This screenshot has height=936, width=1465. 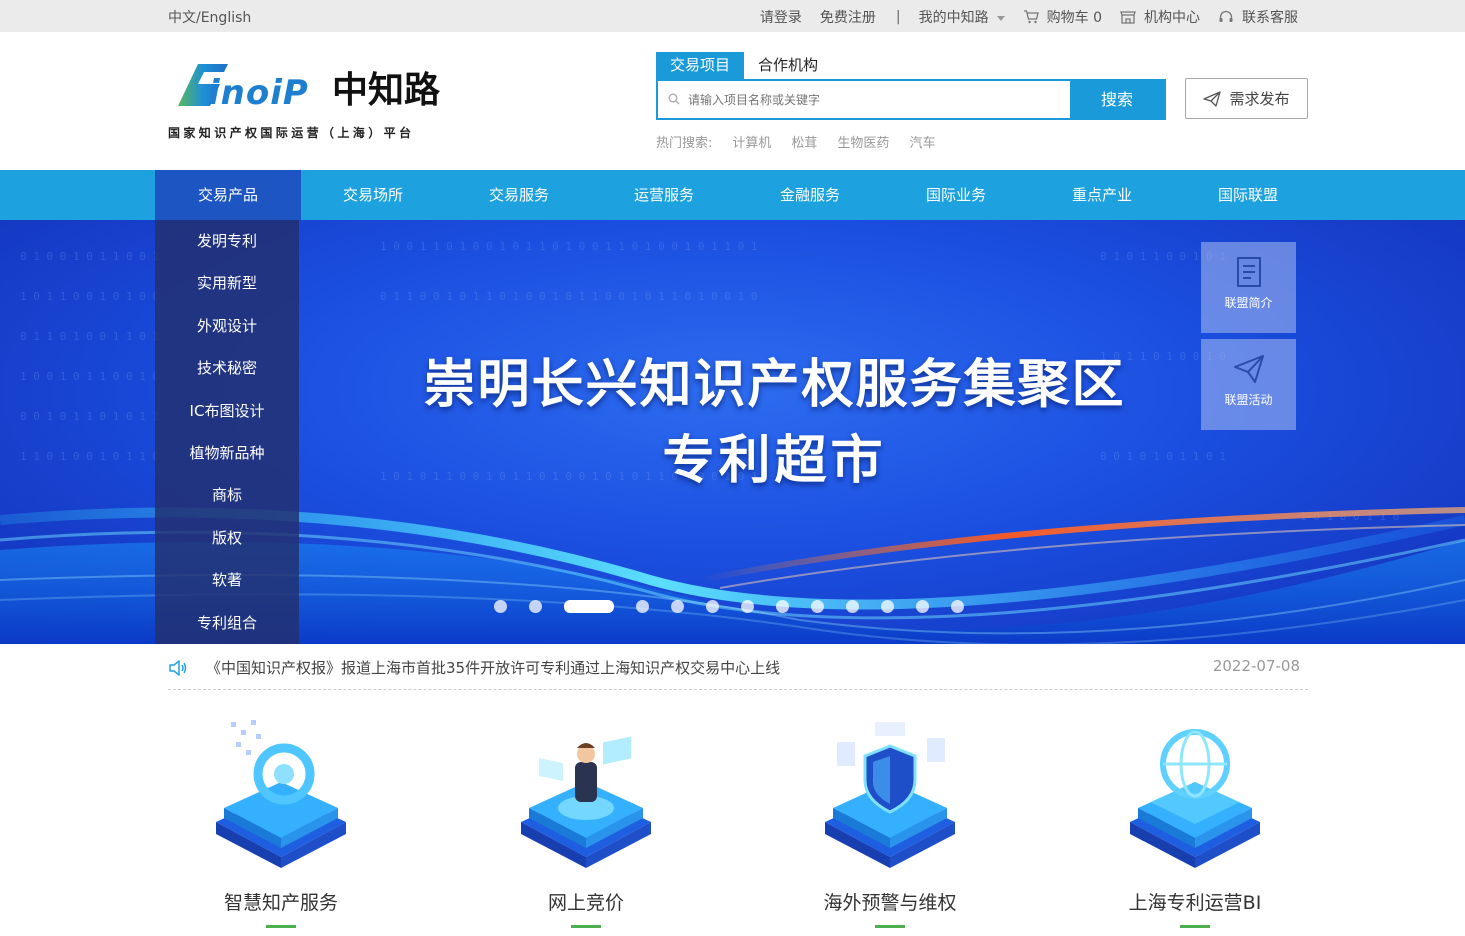 I want to click on service-online-auction: 网上竞价, so click(x=586, y=824).